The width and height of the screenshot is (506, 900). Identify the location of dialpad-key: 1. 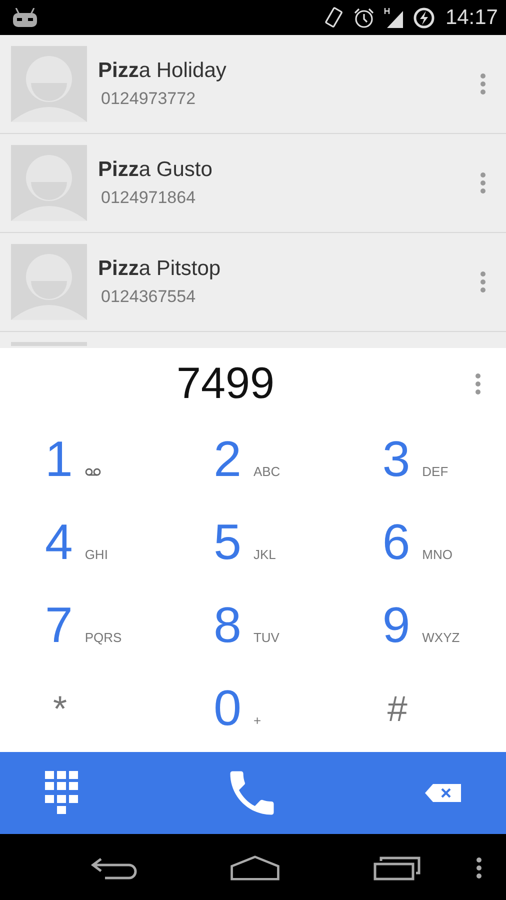
(59, 459).